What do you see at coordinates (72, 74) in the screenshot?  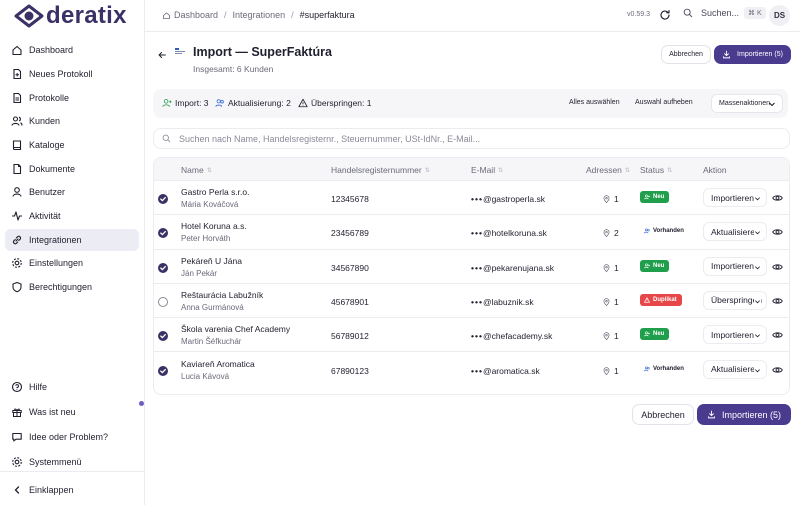 I see `sidebar-item-neues-protokoll: Neues Protokoll` at bounding box center [72, 74].